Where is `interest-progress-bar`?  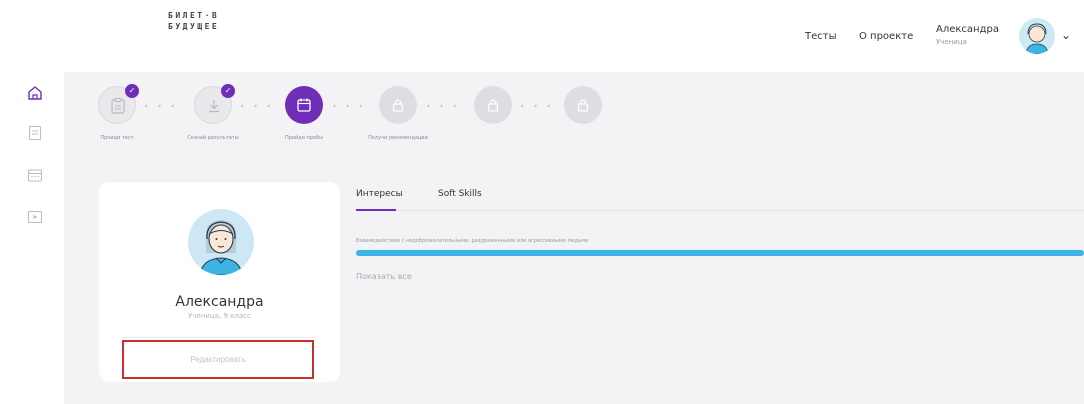
interest-progress-bar is located at coordinates (720, 253).